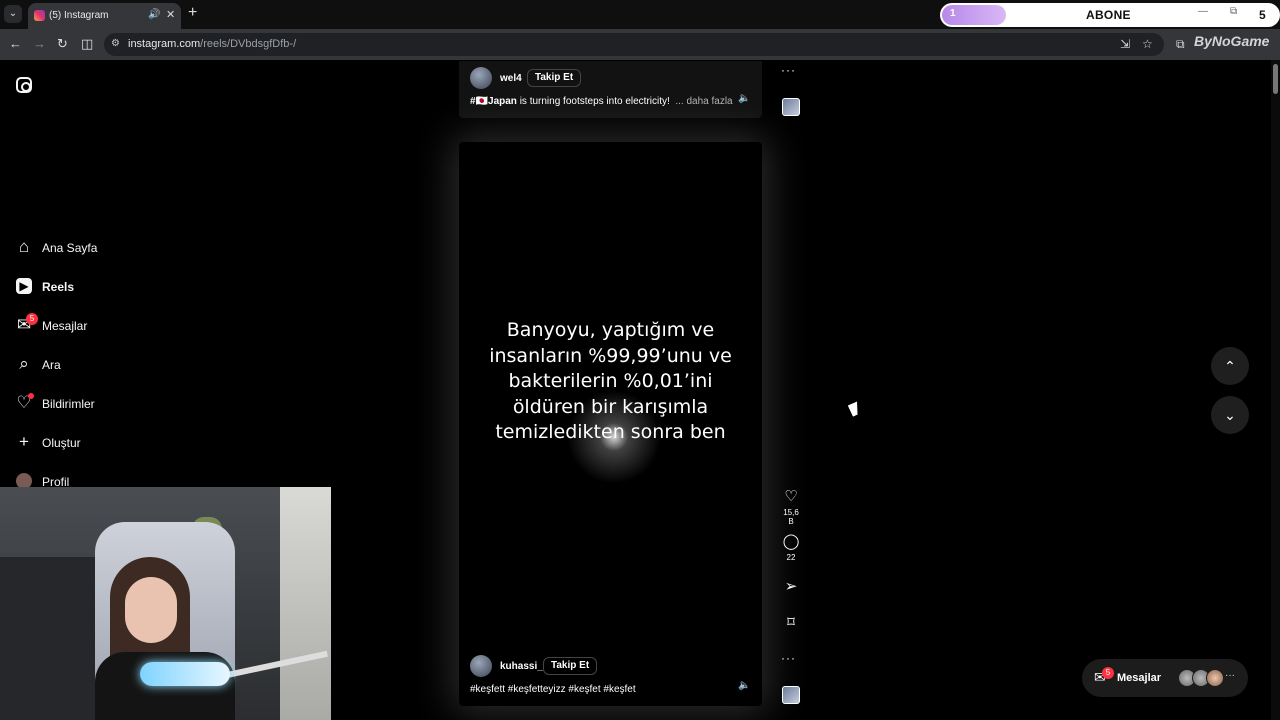 This screenshot has width=1280, height=720. Describe the element at coordinates (24, 85) in the screenshot. I see `instagram-logo-icon` at that location.